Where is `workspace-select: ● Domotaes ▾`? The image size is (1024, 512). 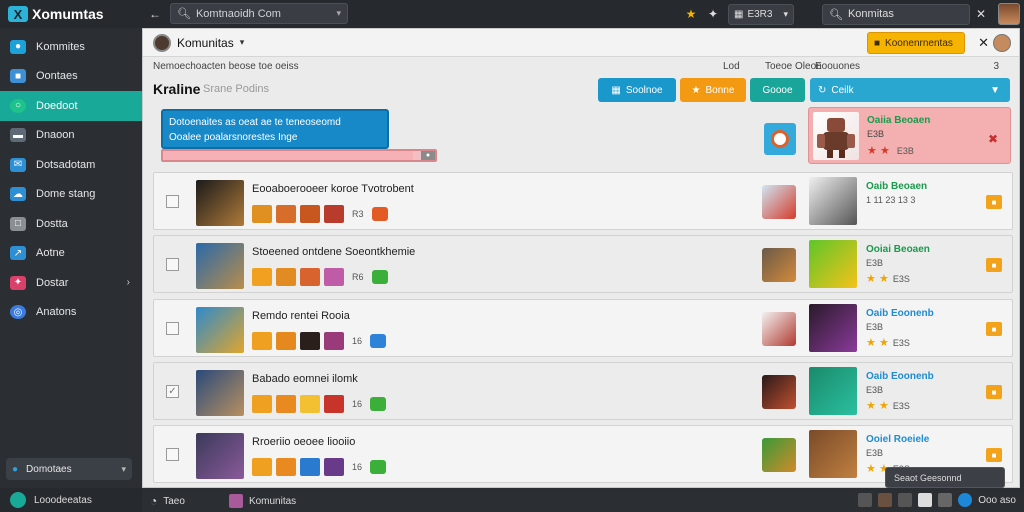 workspace-select: ● Domotaes ▾ is located at coordinates (69, 469).